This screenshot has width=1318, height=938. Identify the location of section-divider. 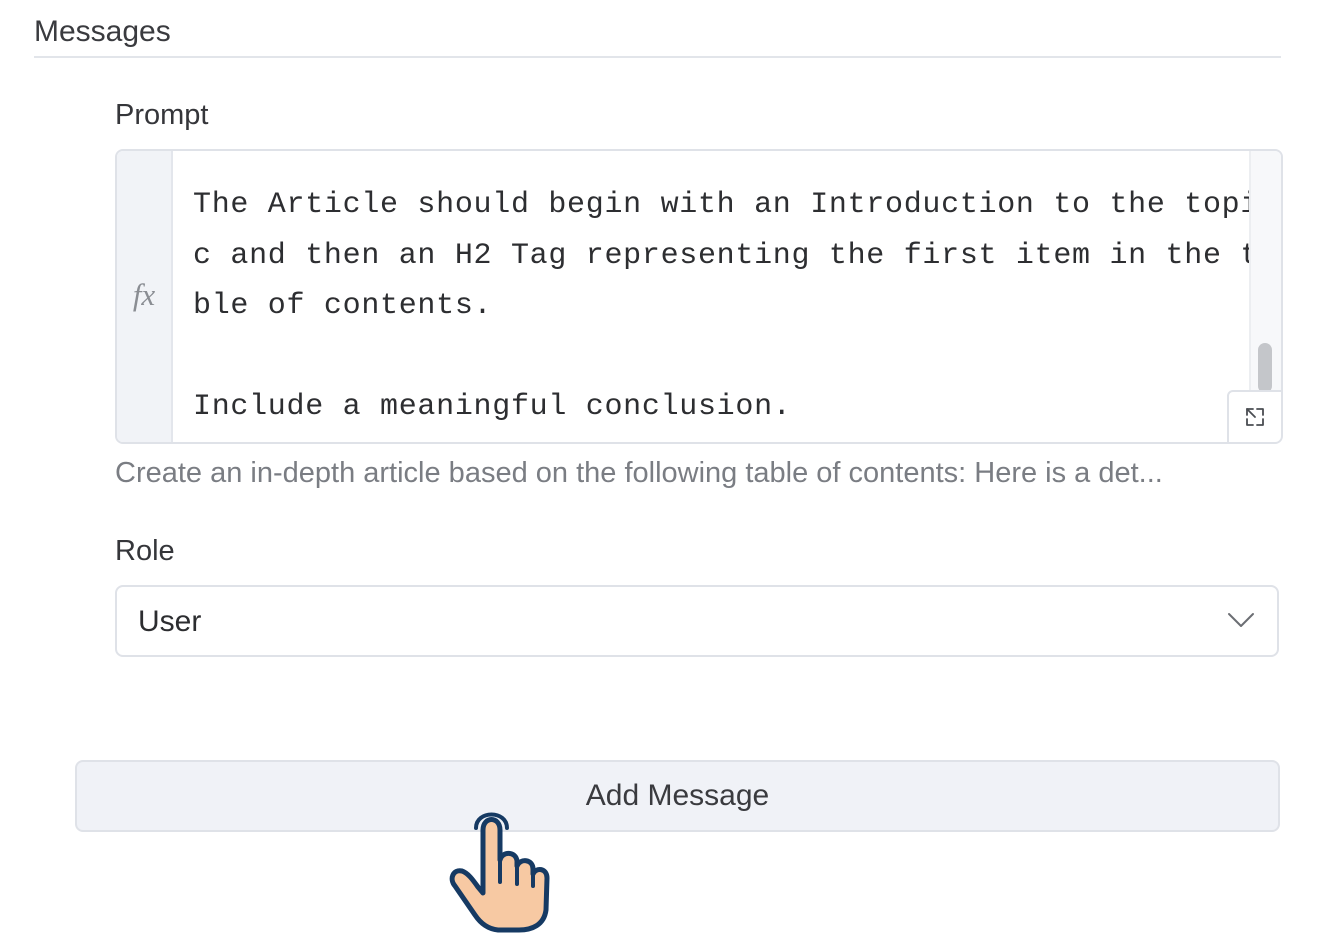
(657, 57).